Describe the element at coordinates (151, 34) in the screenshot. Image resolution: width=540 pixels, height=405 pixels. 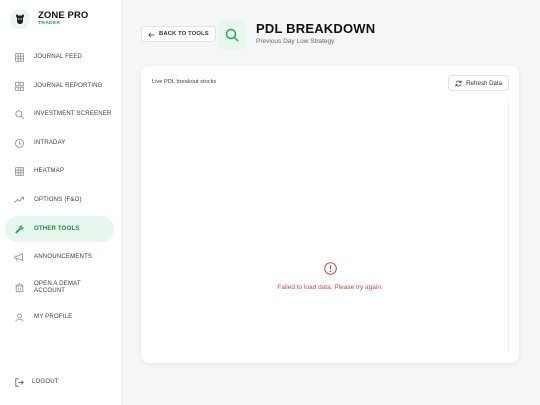
I see `arrow-left-icon` at that location.